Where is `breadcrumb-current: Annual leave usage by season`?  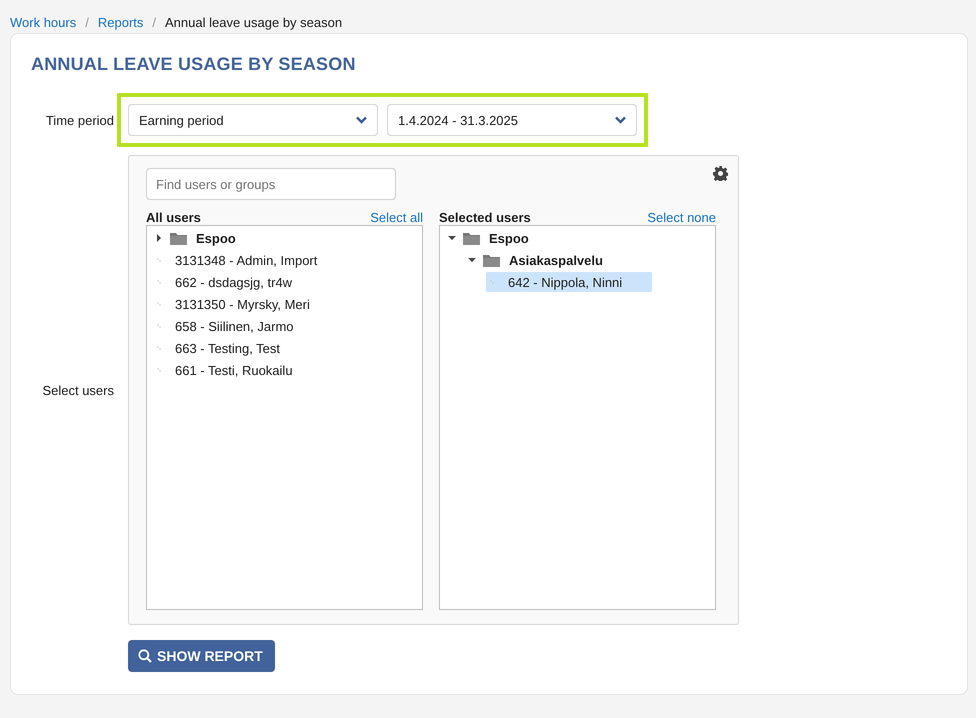 breadcrumb-current: Annual leave usage by season is located at coordinates (253, 22).